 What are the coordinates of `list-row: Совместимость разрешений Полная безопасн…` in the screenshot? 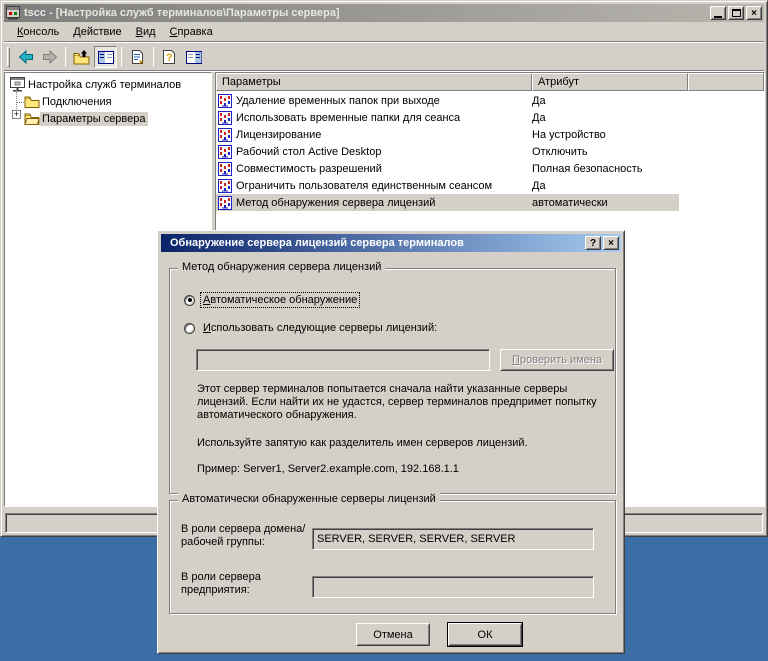 It's located at (447, 168).